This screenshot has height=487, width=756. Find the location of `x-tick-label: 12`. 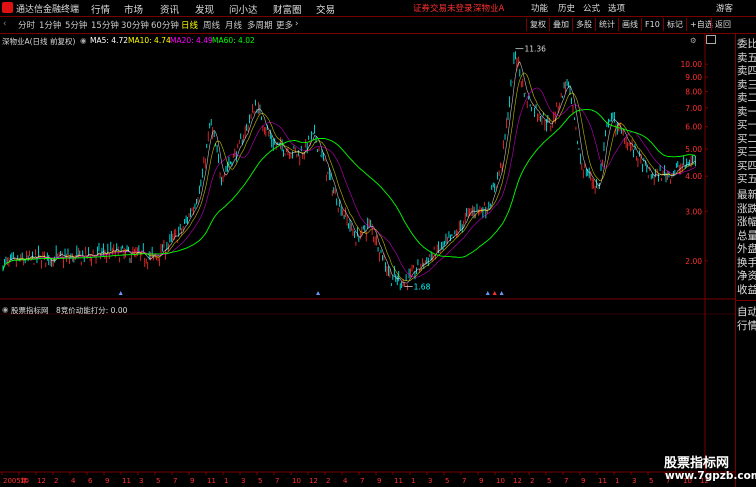

x-tick-label: 12 is located at coordinates (41, 481).